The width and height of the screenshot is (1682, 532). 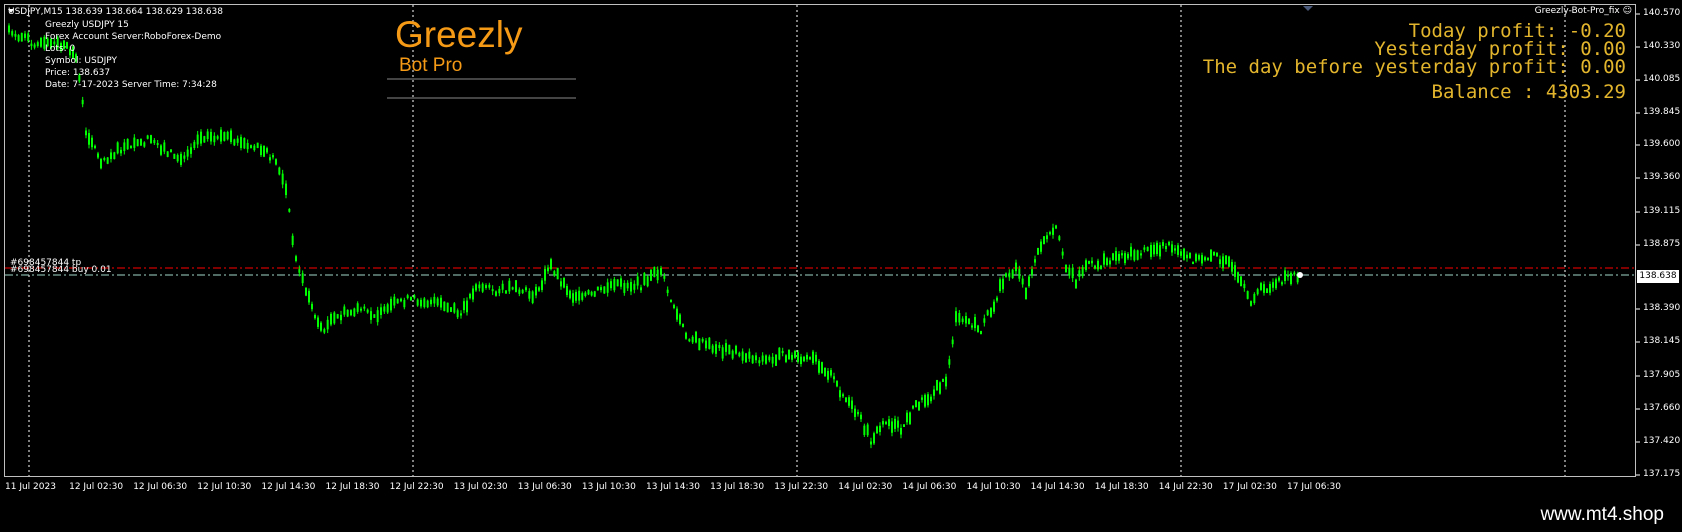 I want to click on current-price-marker, so click(x=1300, y=275).